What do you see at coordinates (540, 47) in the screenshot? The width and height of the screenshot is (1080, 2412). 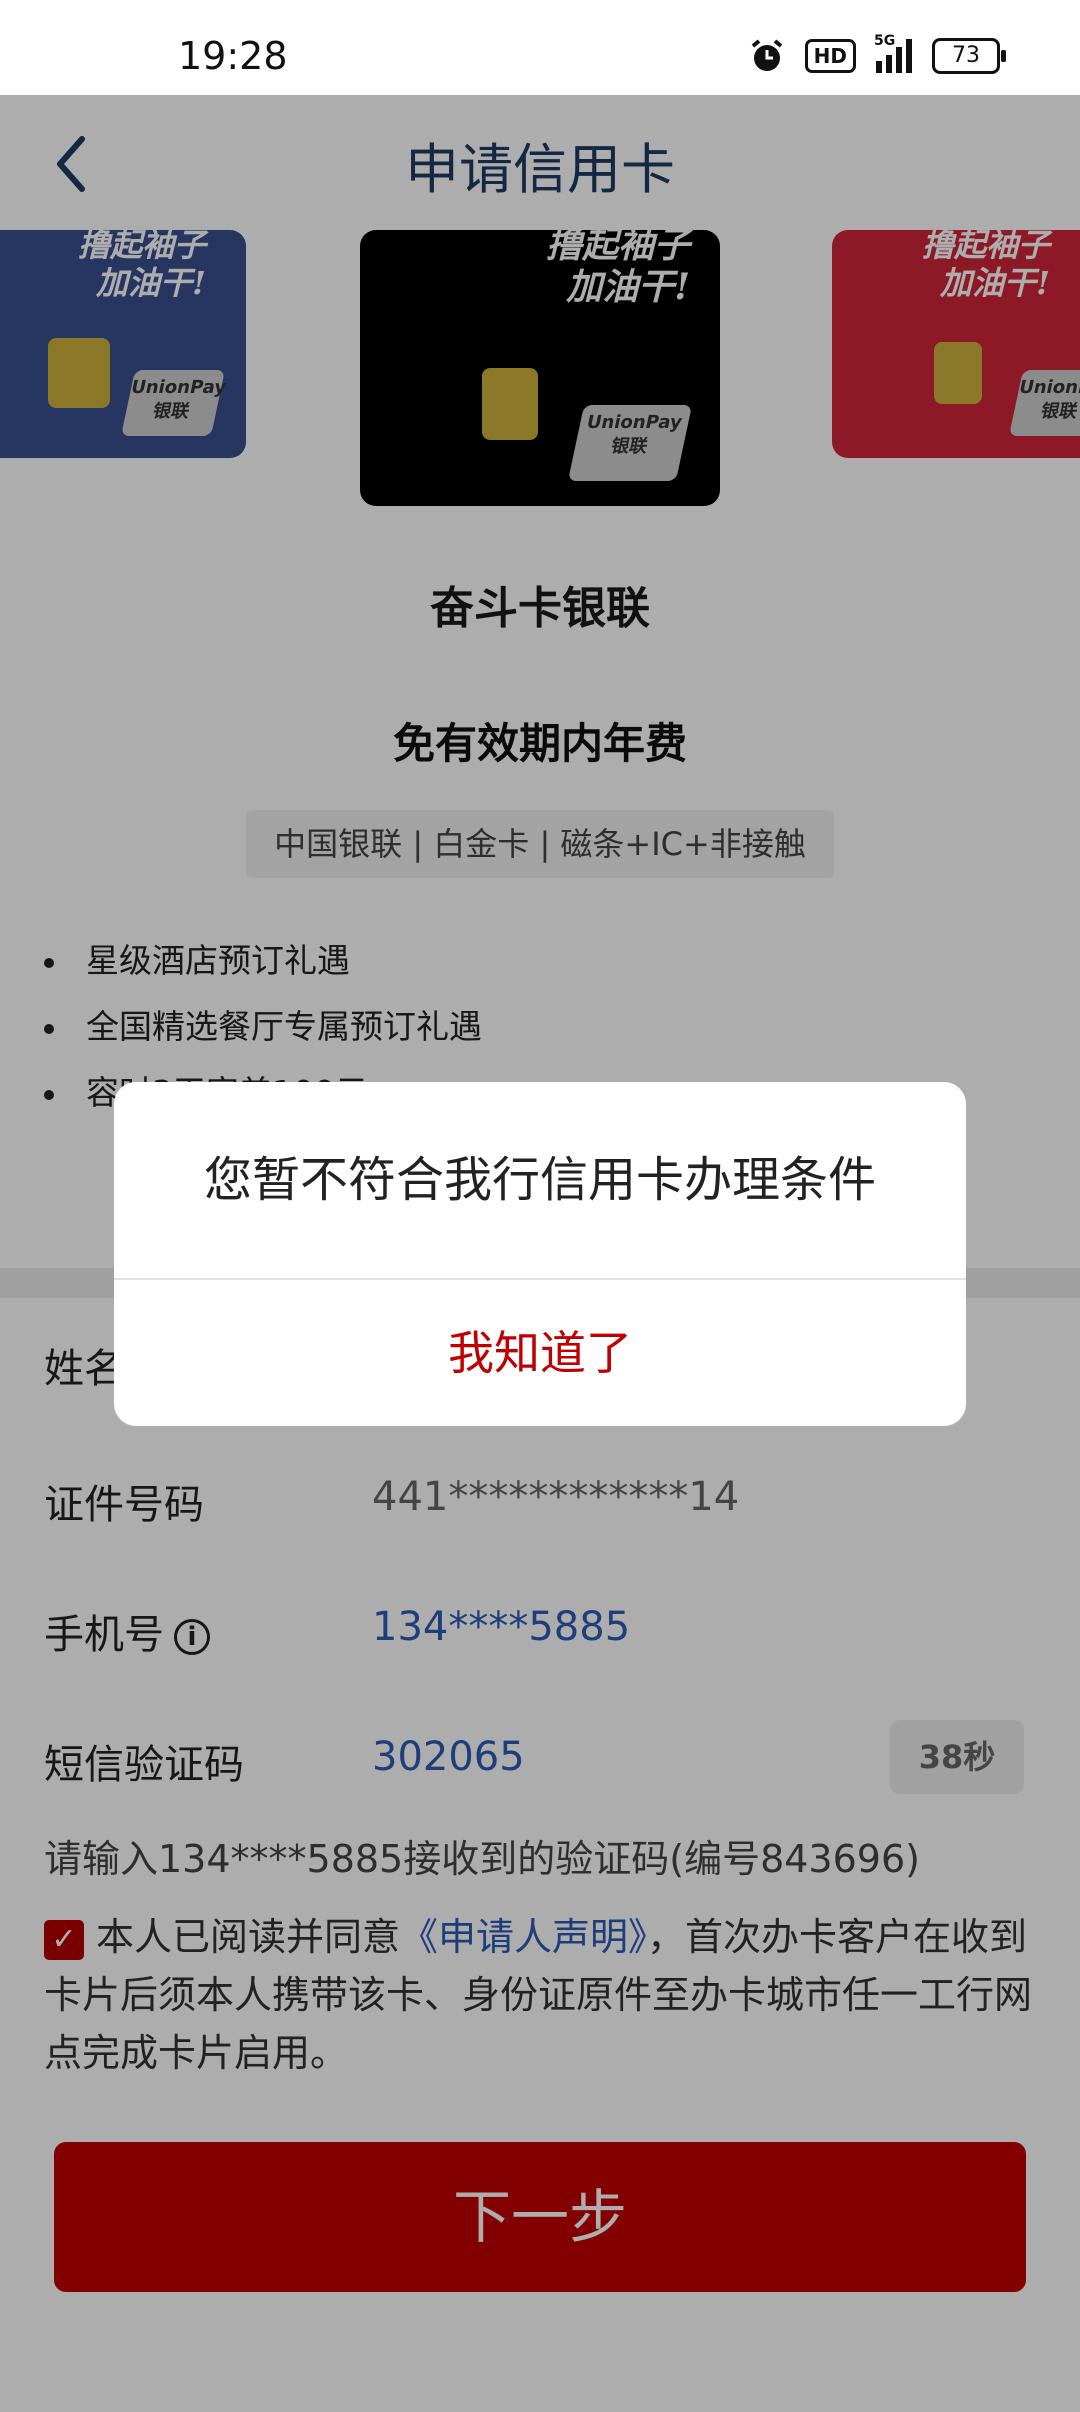 I see `status-bar: 19:28 HD 5G 73` at bounding box center [540, 47].